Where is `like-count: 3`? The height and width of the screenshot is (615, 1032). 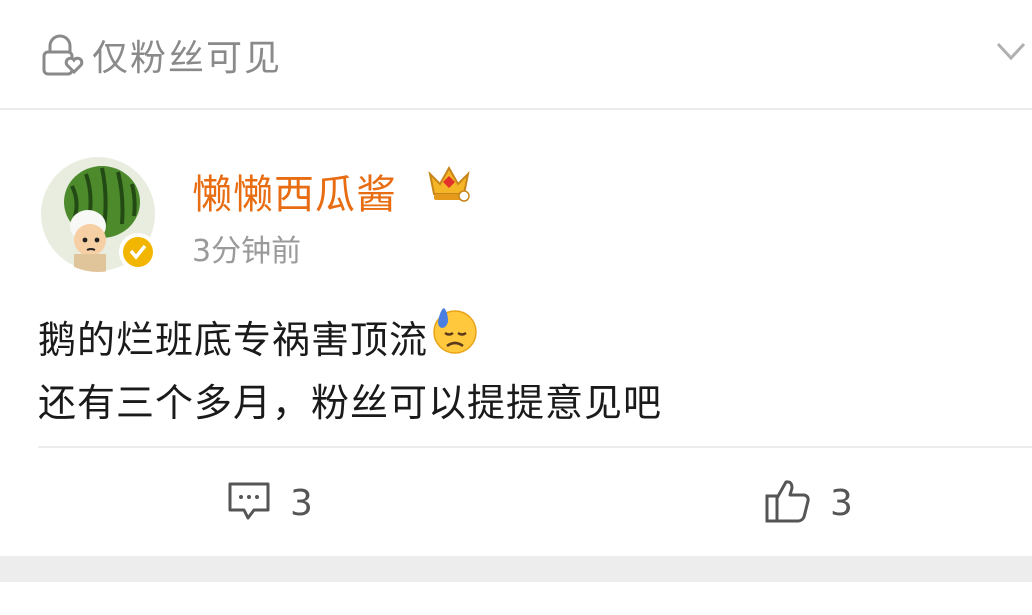 like-count: 3 is located at coordinates (841, 503).